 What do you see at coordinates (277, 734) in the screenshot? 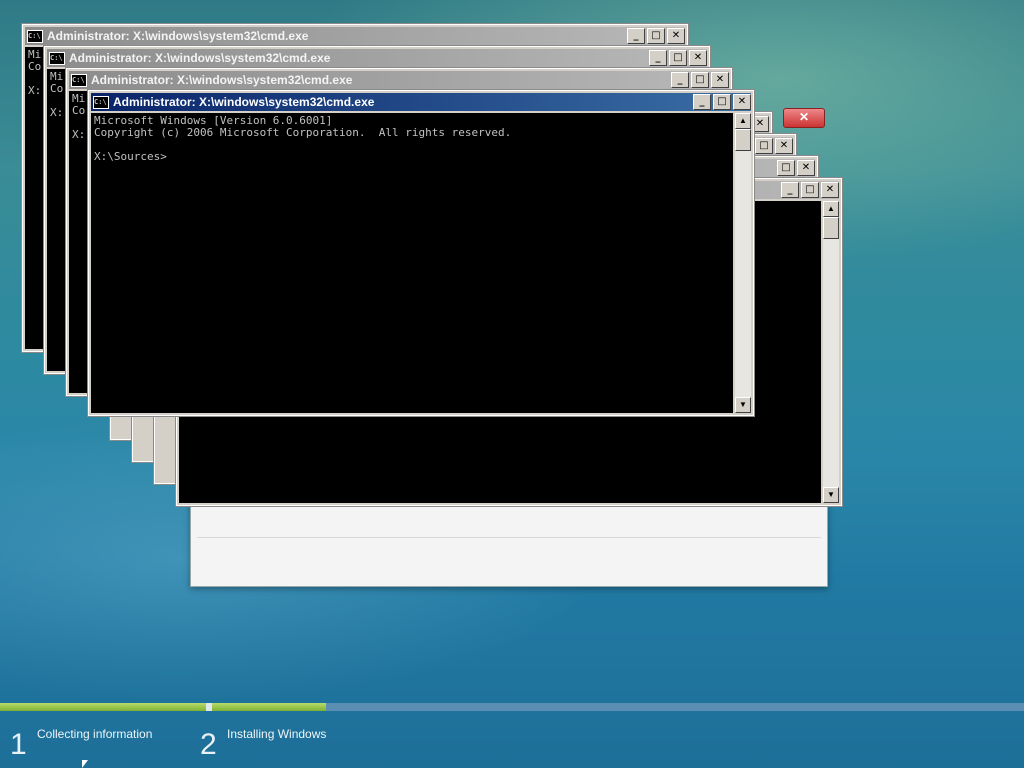
I see `step-label: Installing Windows` at bounding box center [277, 734].